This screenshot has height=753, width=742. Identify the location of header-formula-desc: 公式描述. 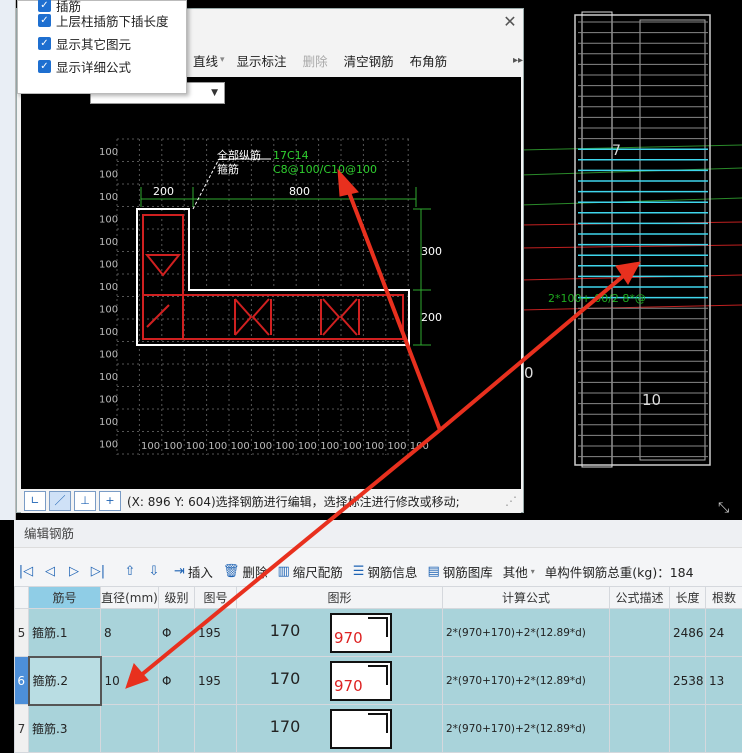
(640, 598).